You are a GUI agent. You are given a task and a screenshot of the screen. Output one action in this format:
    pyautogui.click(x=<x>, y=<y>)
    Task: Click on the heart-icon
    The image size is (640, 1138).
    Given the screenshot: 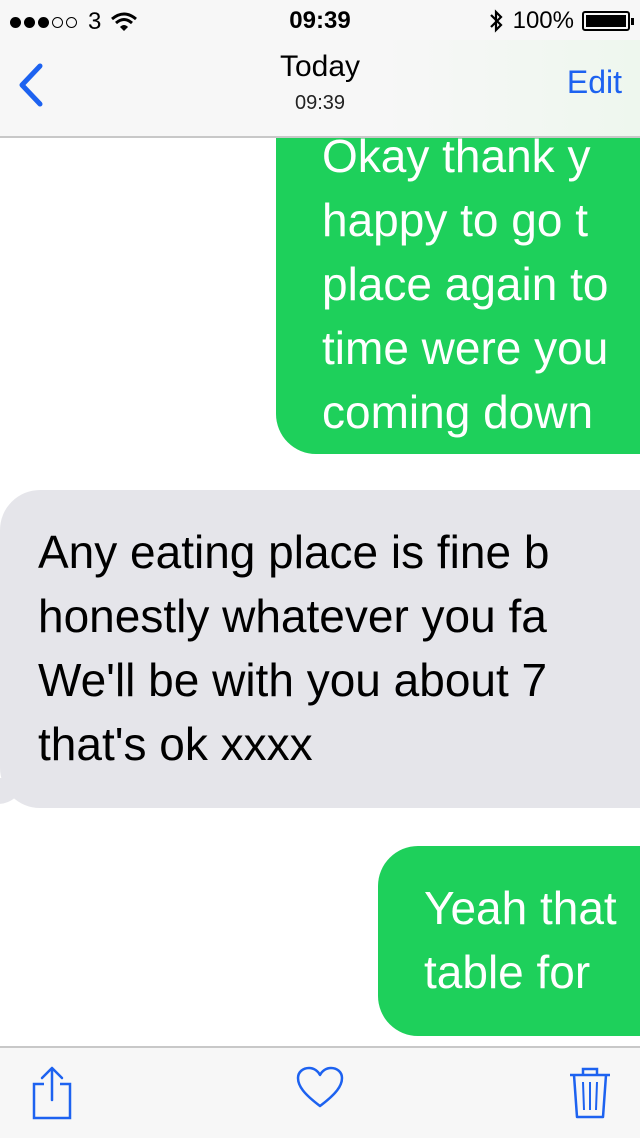 What is the action you would take?
    pyautogui.click(x=320, y=1088)
    